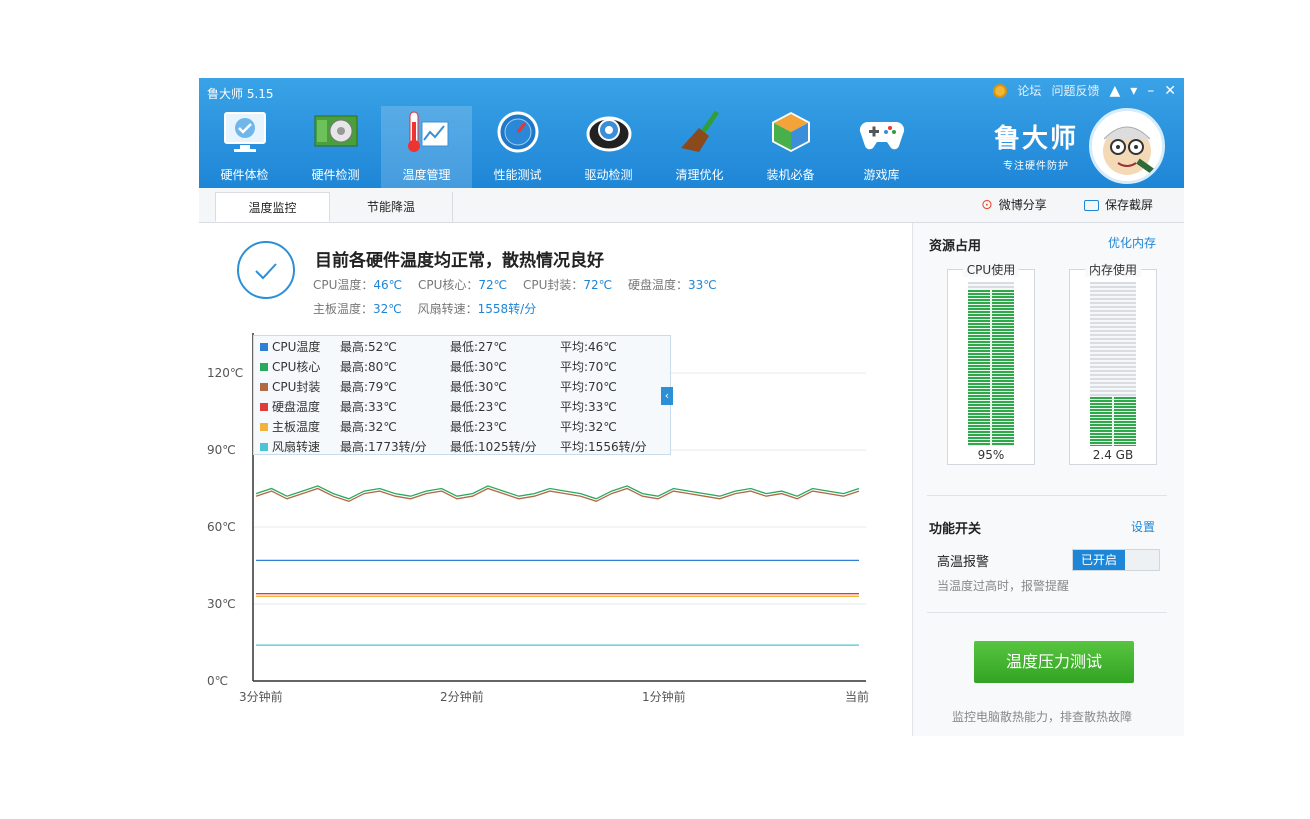 The image size is (1310, 819). I want to click on driver-gear-icon, so click(609, 134).